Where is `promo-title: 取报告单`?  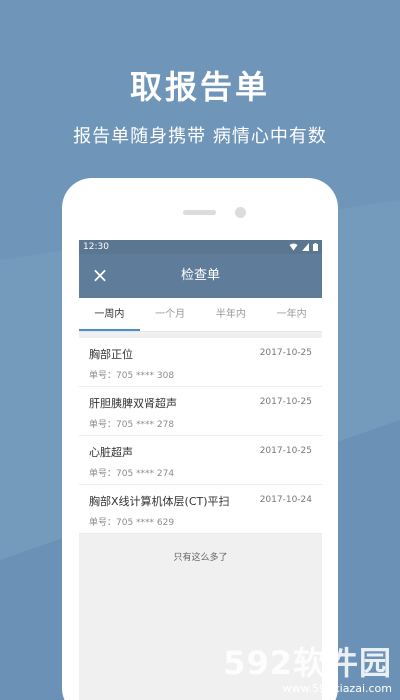
promo-title: 取报告单 is located at coordinates (199, 87).